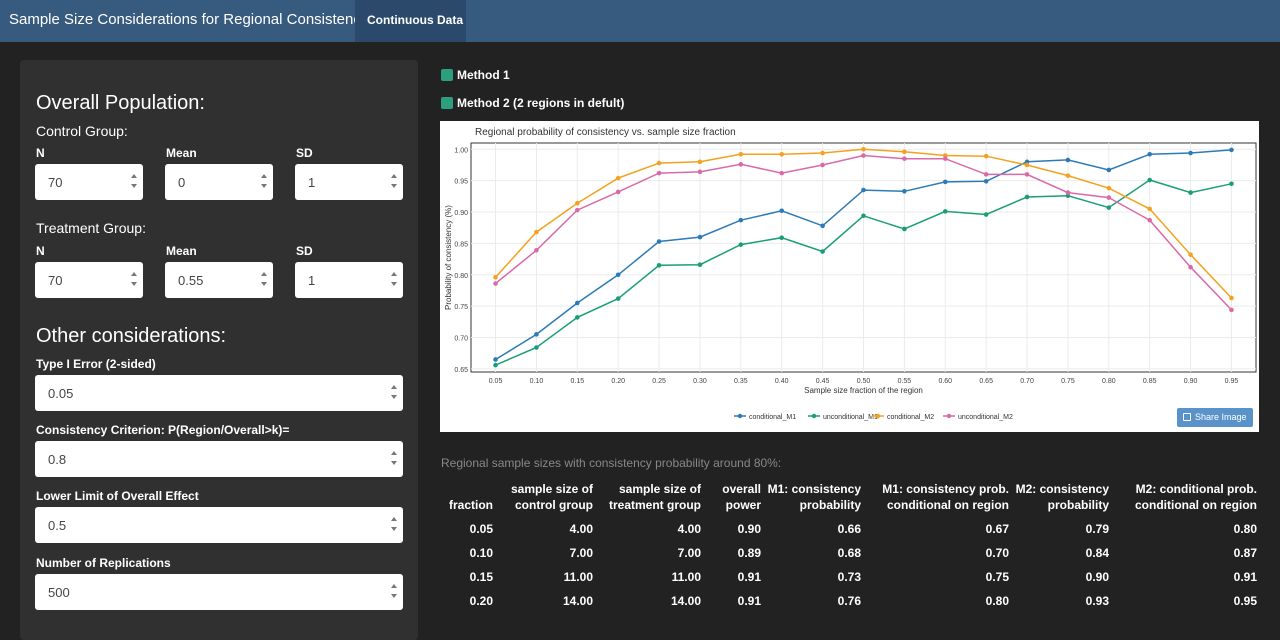 The image size is (1280, 640). What do you see at coordinates (103, 563) in the screenshot?
I see `replications-label: Number of Replications` at bounding box center [103, 563].